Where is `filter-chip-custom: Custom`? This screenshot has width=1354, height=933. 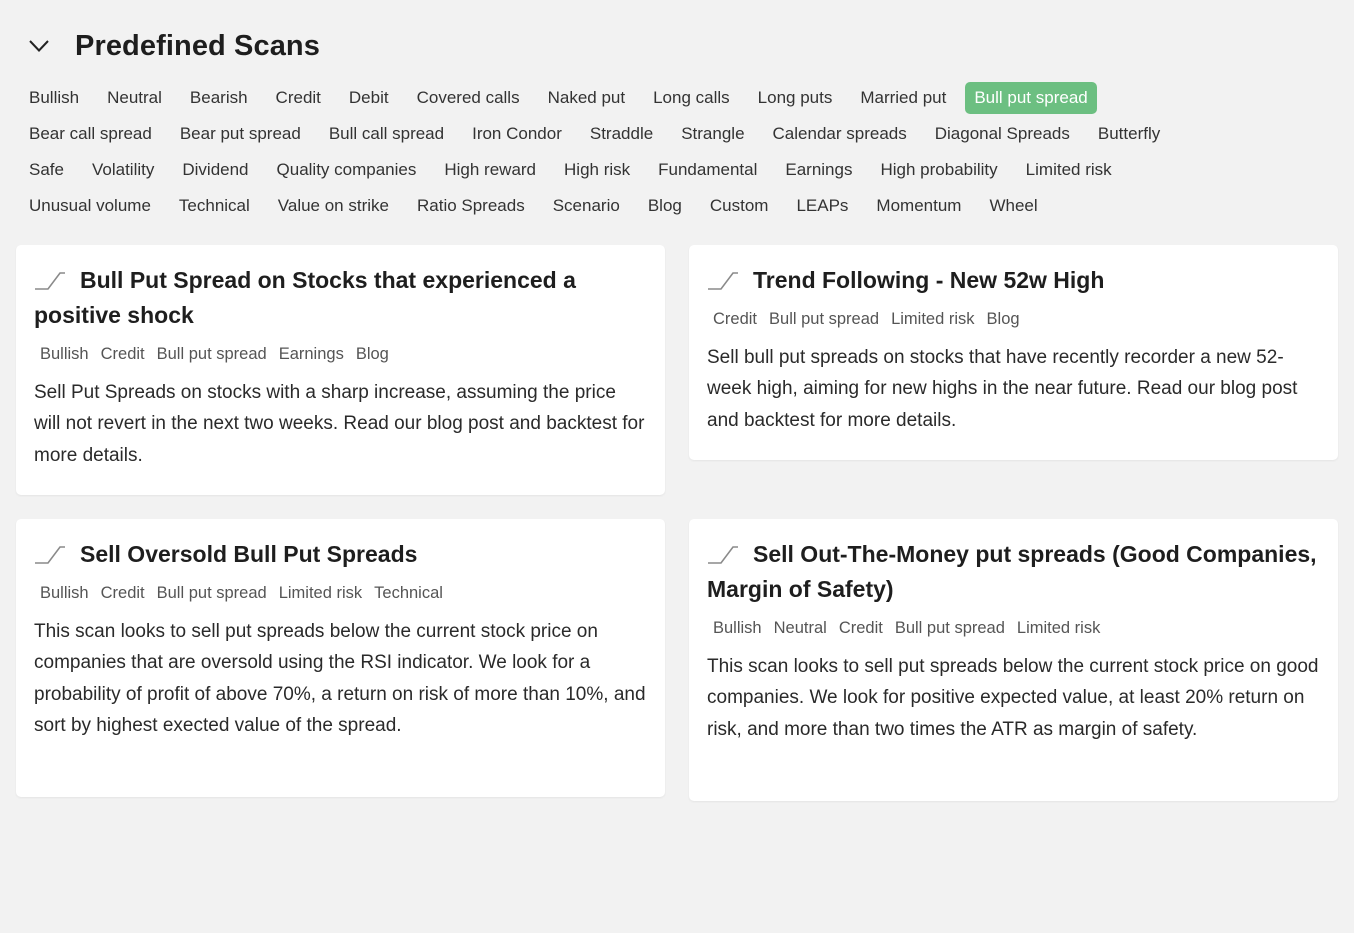 filter-chip-custom: Custom is located at coordinates (739, 206).